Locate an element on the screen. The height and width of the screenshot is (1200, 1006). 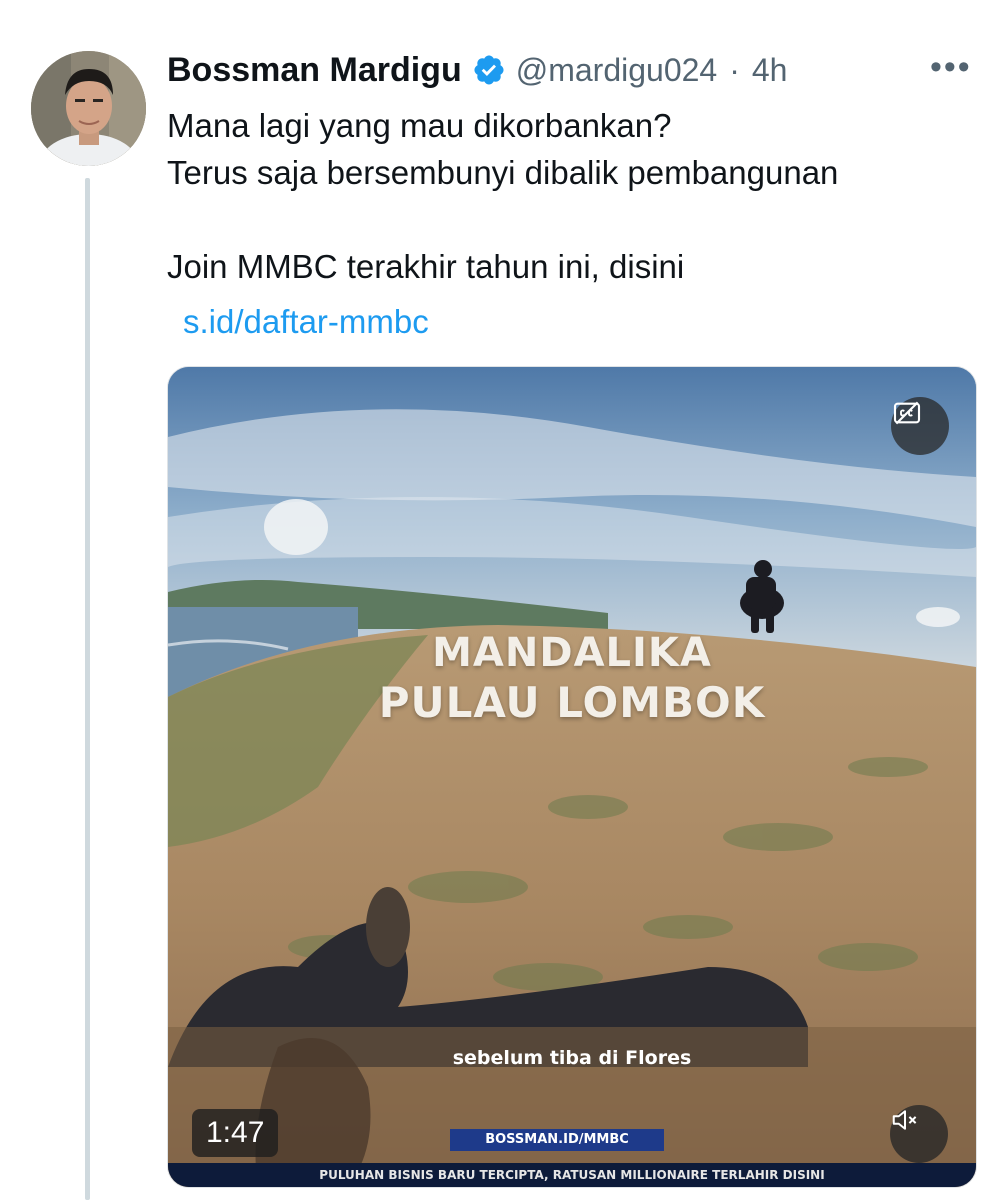
tweet-text-line: Mana lagi yang mau dikorbankan? is located at coordinates (419, 125).